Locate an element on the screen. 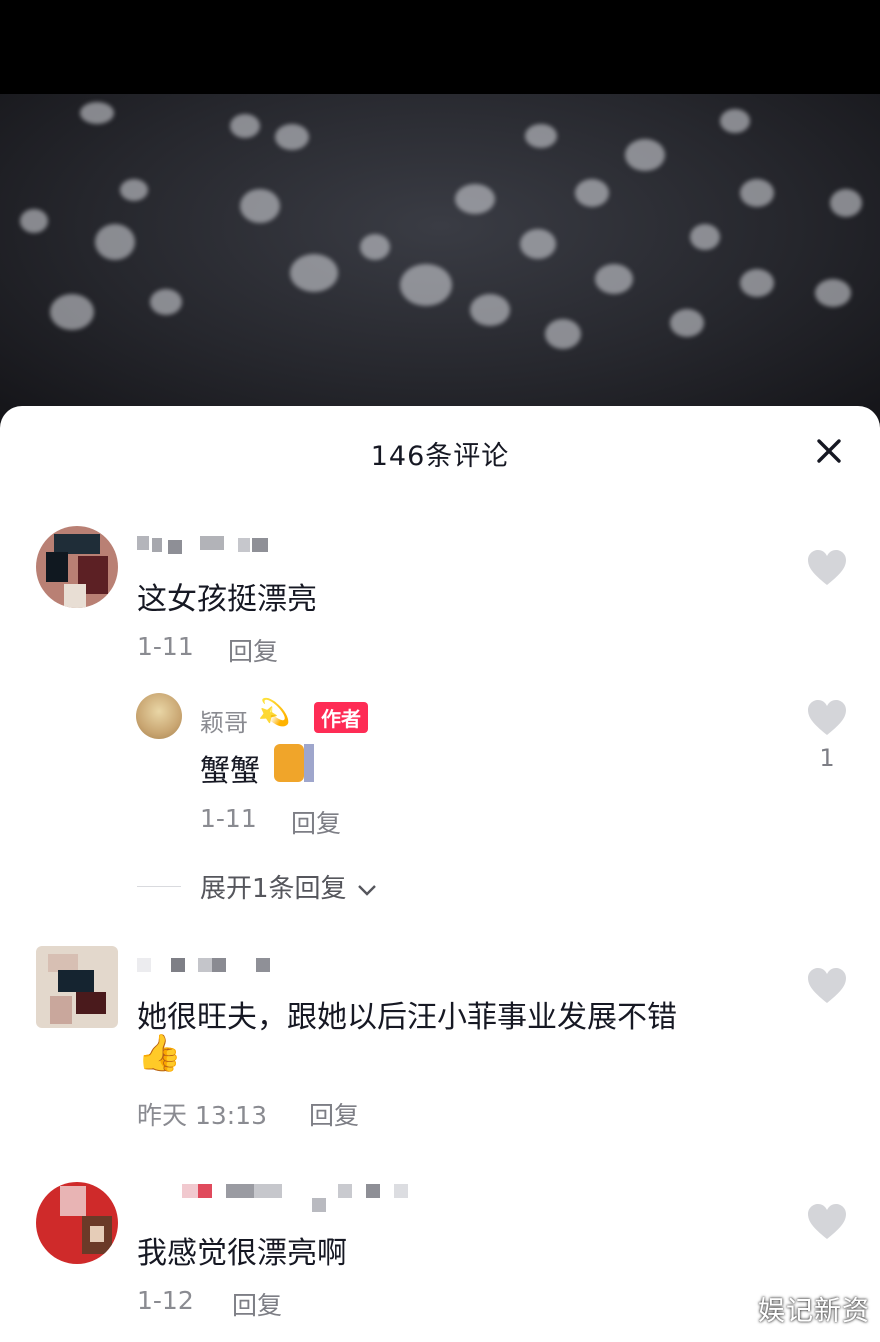 Image resolution: width=880 pixels, height=1342 pixels. expand-label: 展开1条回复 is located at coordinates (273, 889).